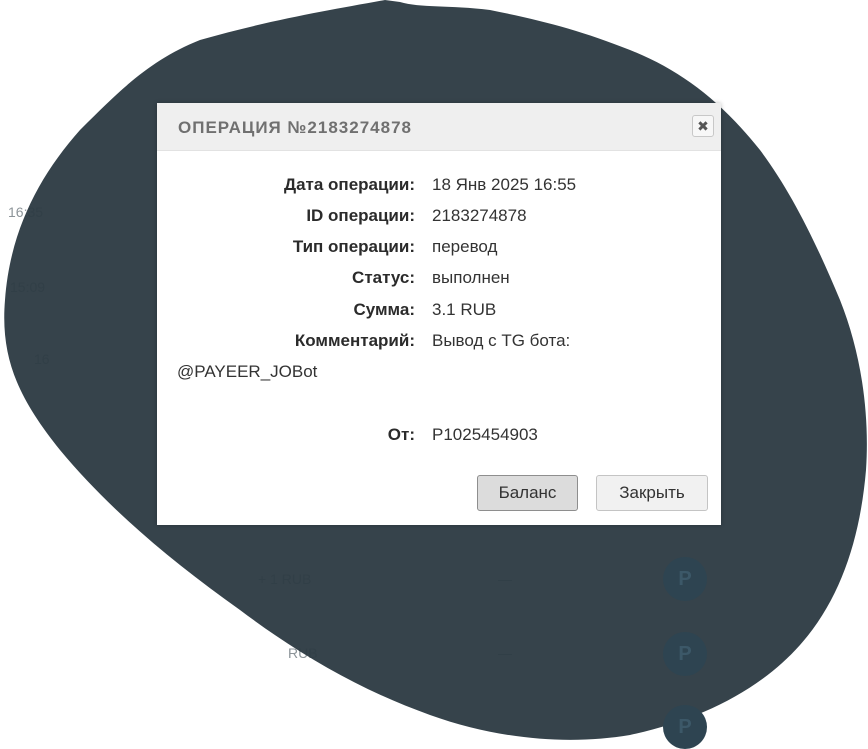 The image size is (868, 749). What do you see at coordinates (479, 215) in the screenshot?
I see `id-value: 2183274878` at bounding box center [479, 215].